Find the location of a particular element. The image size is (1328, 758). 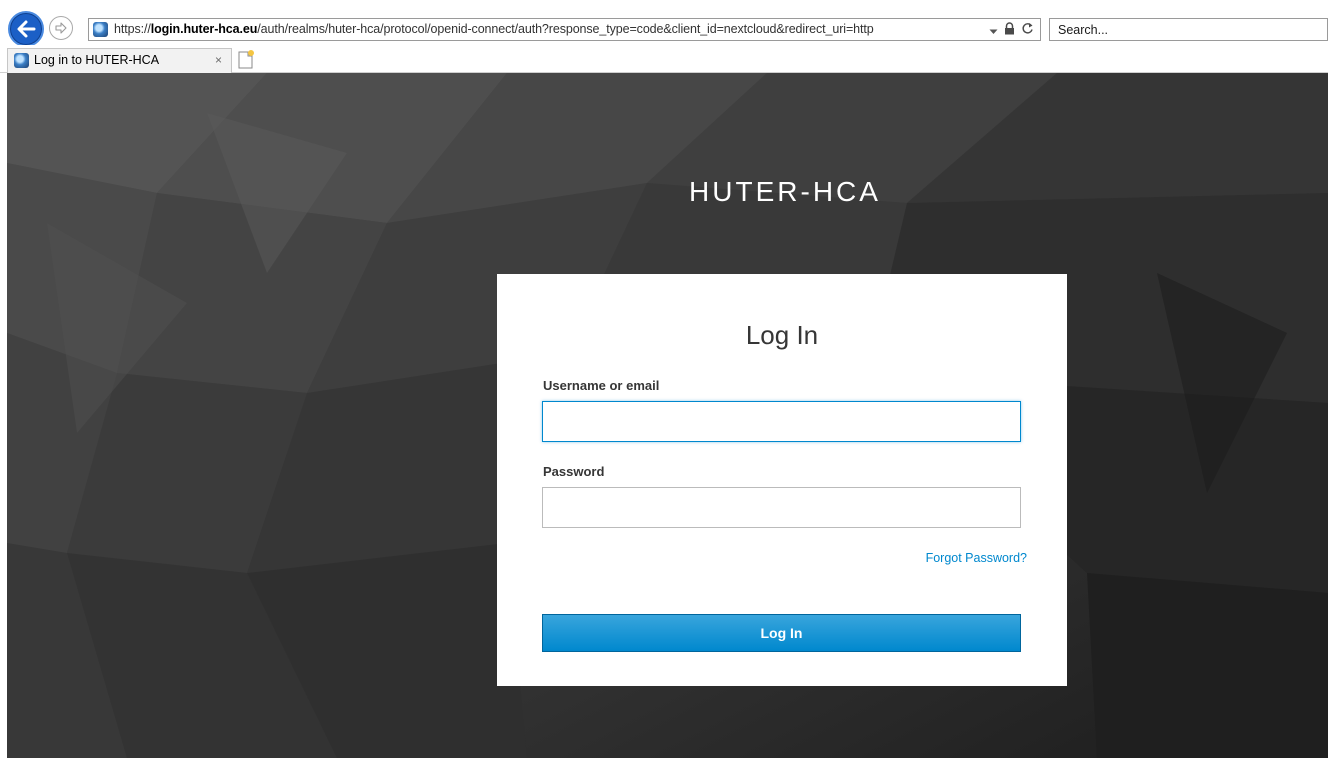

password-label: Password is located at coordinates (574, 471).